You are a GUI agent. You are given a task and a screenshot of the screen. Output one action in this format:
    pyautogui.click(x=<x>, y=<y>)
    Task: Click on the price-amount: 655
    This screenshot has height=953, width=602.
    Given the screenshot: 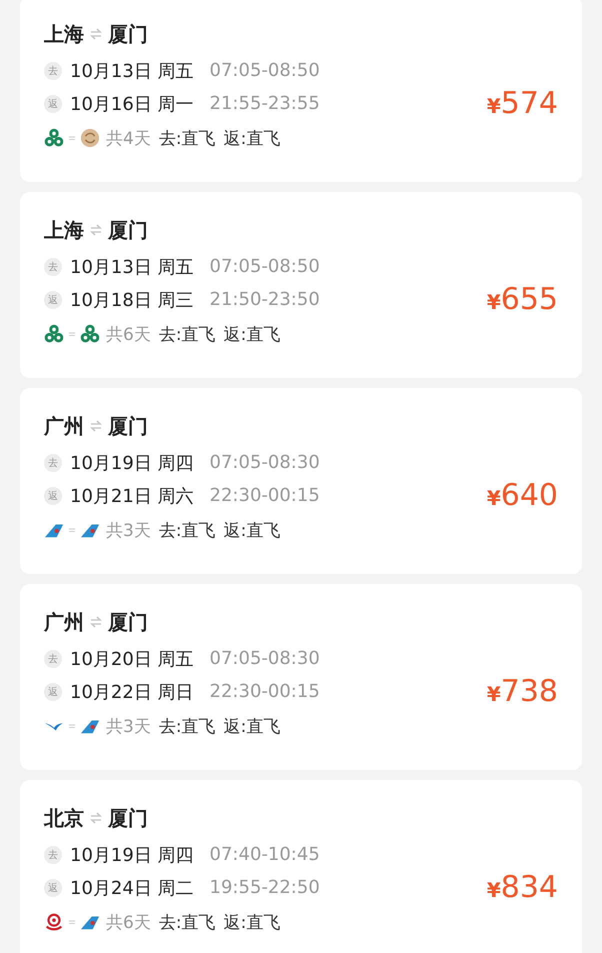 What is the action you would take?
    pyautogui.click(x=529, y=299)
    